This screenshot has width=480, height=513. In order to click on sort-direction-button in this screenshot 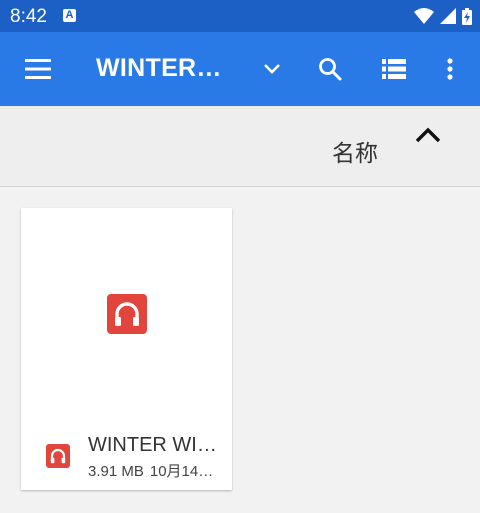, I will do `click(428, 137)`.